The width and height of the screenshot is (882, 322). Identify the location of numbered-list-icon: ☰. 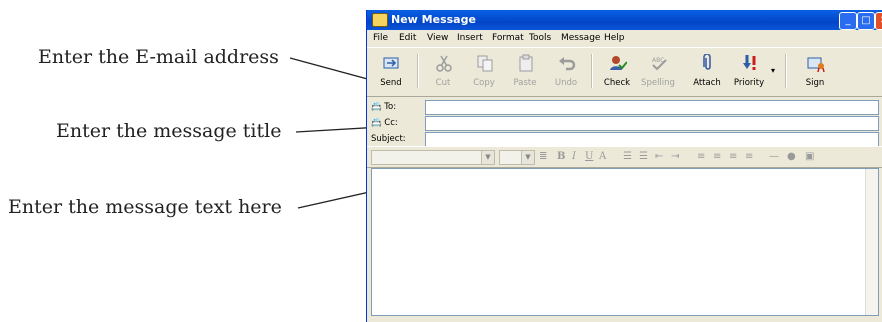
(627, 156).